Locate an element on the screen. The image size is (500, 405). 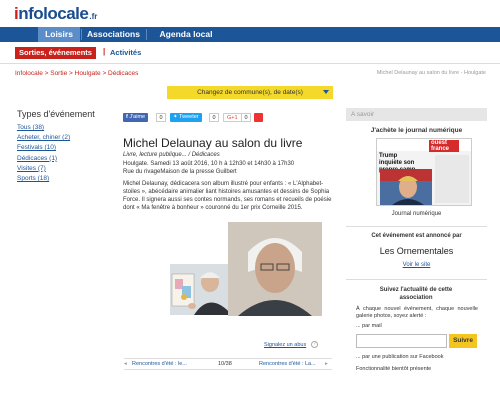
subnav-sorties-evenements: Sorties, événements is located at coordinates (55, 53).